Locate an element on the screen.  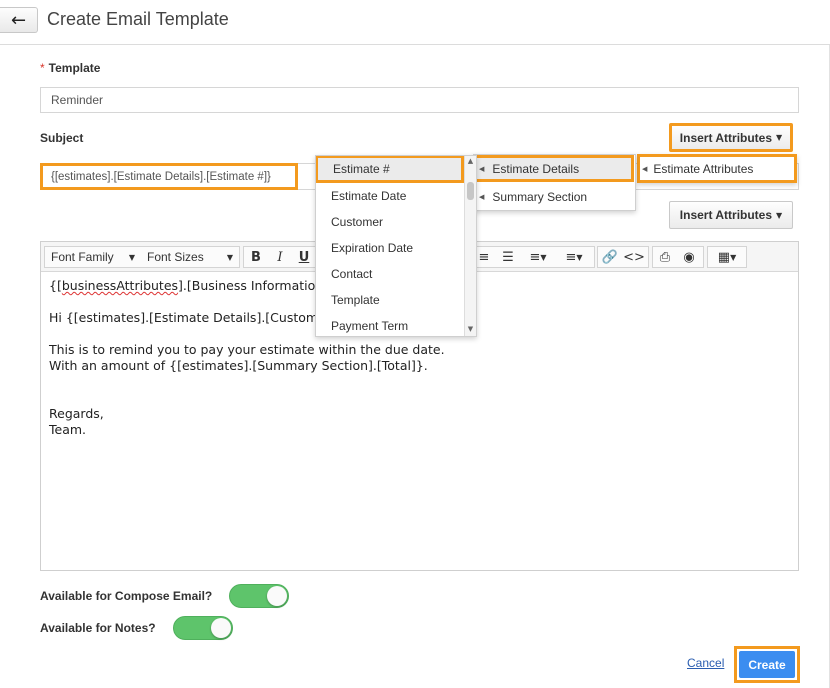
create-button-highlight: Create is located at coordinates (767, 664).